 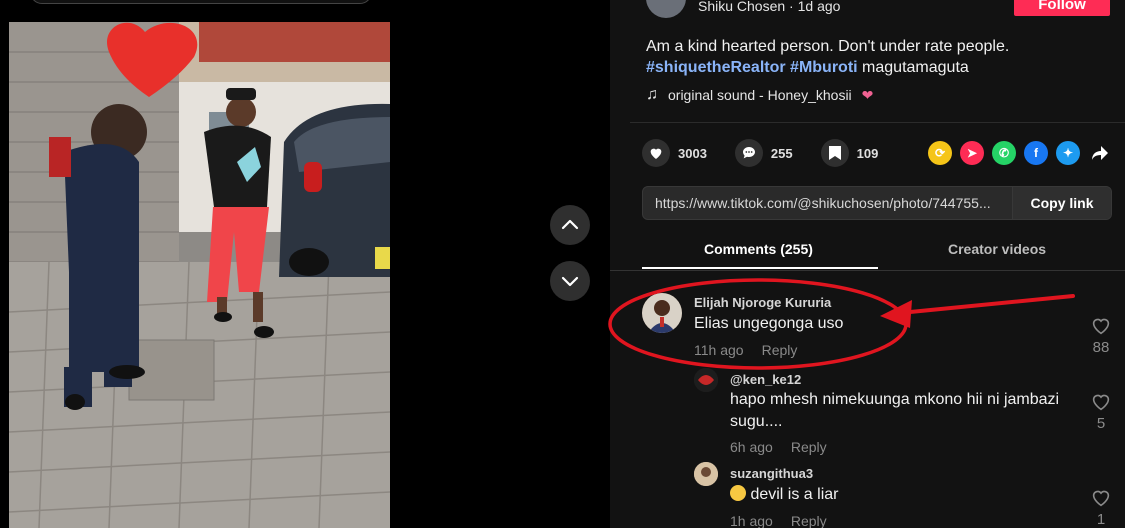 I want to click on comment-count: 255, so click(x=781, y=153).